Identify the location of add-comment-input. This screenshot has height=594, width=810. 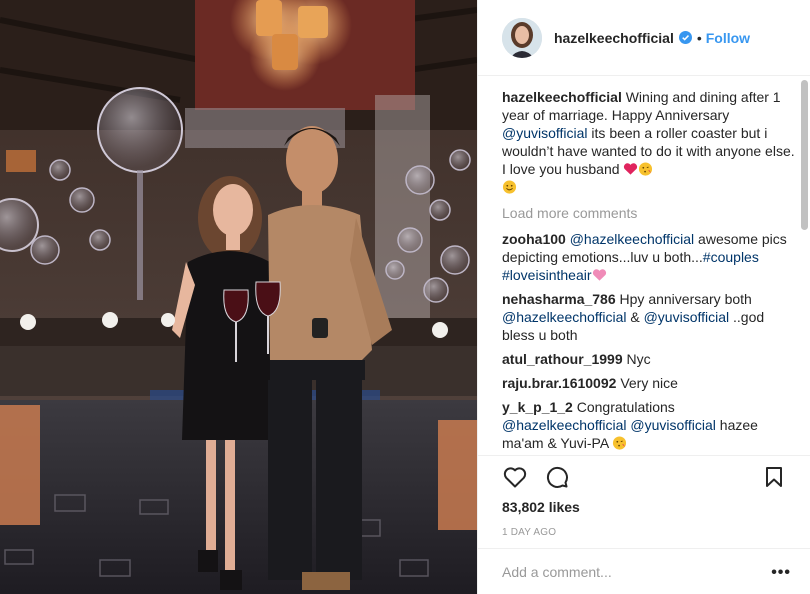
(622, 571).